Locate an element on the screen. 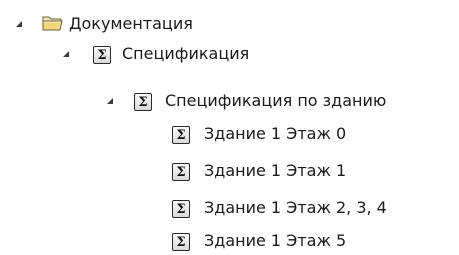 Image resolution: width=459 pixels, height=255 pixels. tree-item-label: Здание 1 Этаж 1 is located at coordinates (275, 170).